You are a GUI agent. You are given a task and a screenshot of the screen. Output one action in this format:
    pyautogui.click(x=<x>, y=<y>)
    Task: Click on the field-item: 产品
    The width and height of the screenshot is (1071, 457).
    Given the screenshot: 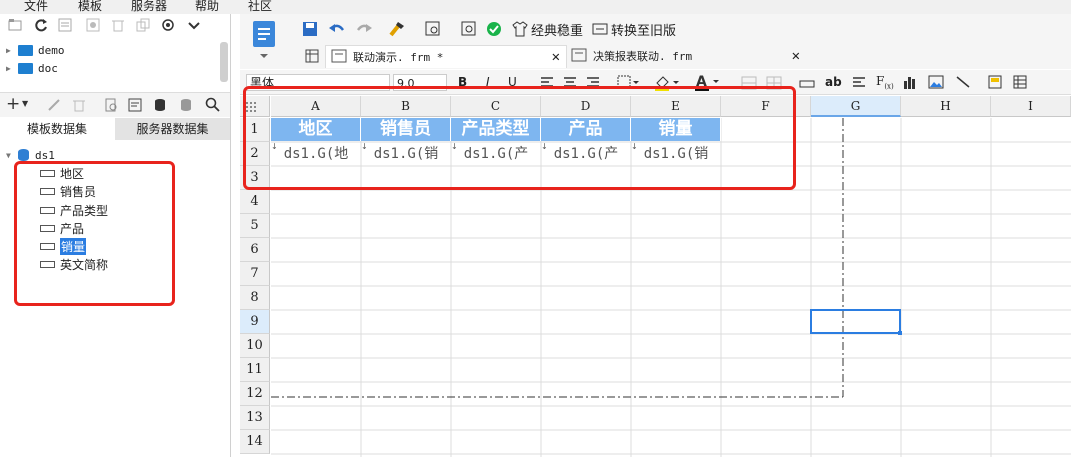 What is the action you would take?
    pyautogui.click(x=62, y=228)
    